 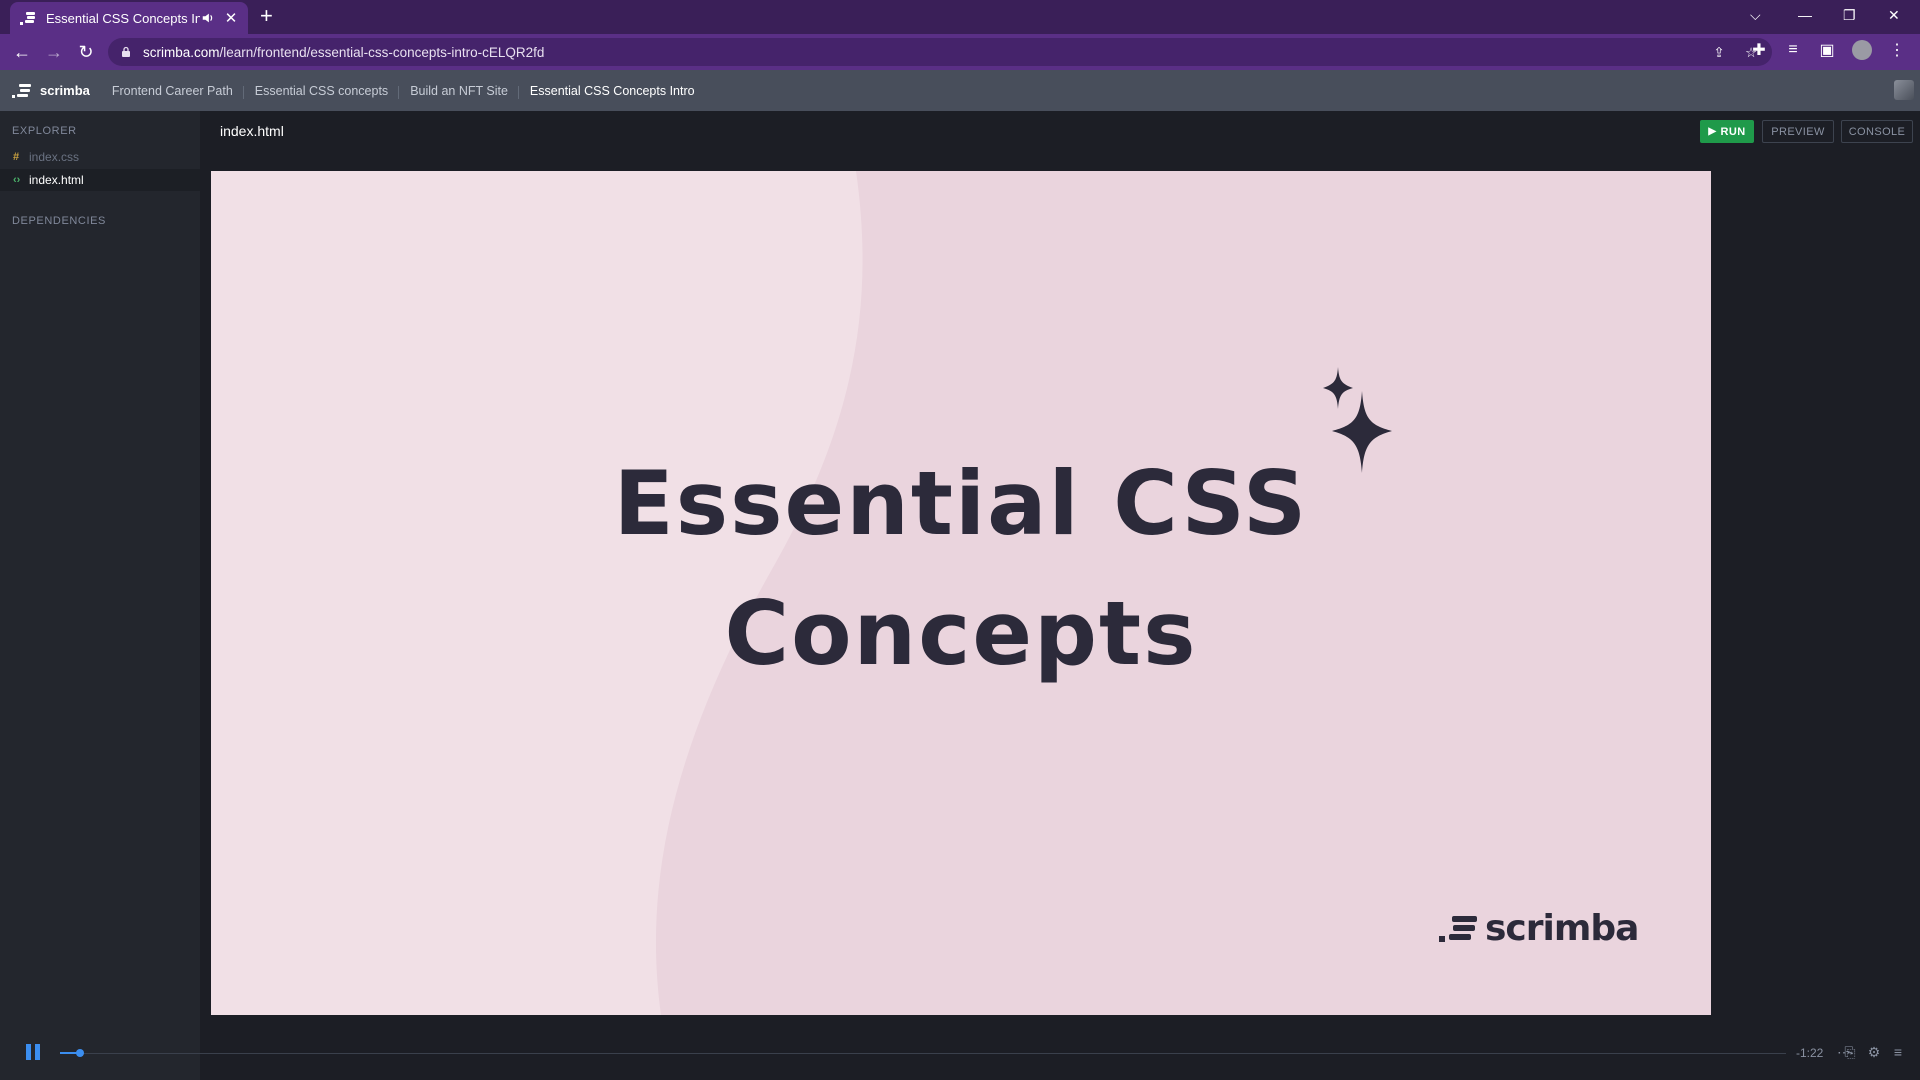 What do you see at coordinates (1904, 90) in the screenshot?
I see `user-avatar` at bounding box center [1904, 90].